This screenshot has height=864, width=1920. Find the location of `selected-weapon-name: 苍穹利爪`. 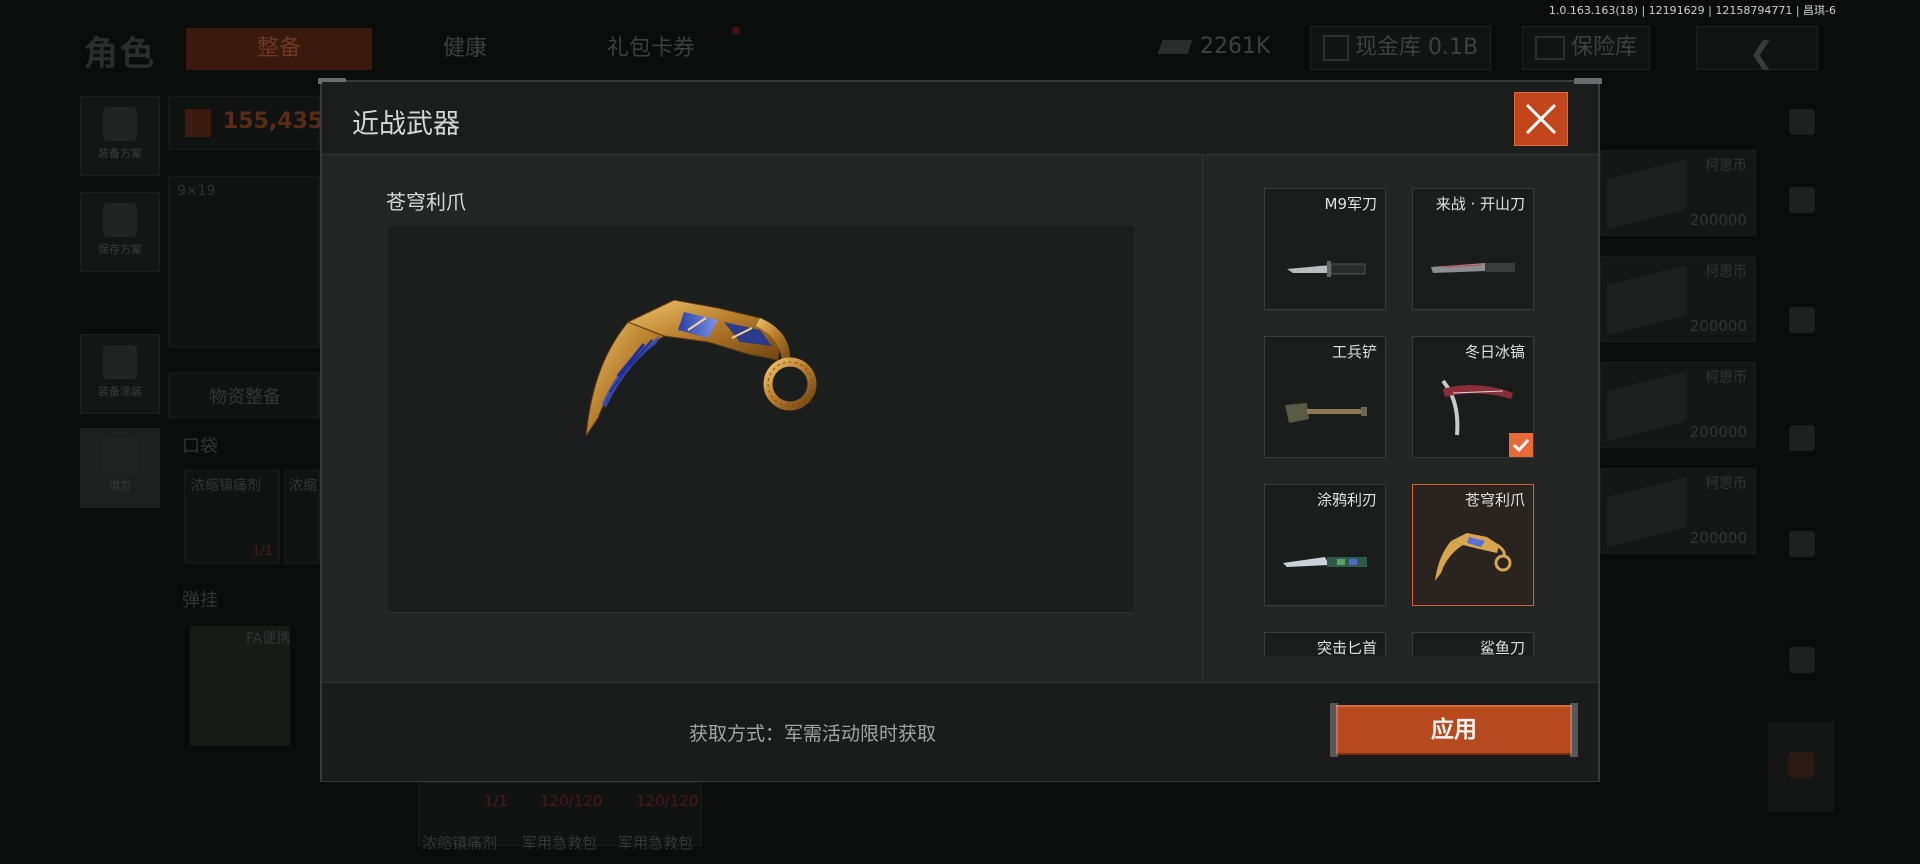

selected-weapon-name: 苍穹利爪 is located at coordinates (426, 202).